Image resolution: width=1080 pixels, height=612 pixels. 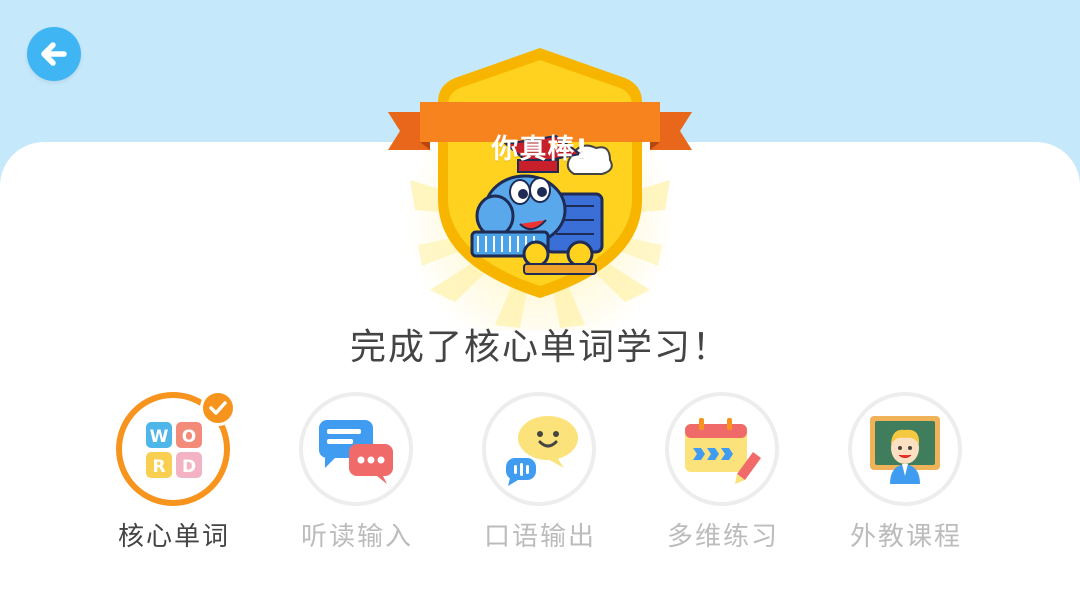 I want to click on back-button, so click(x=54, y=54).